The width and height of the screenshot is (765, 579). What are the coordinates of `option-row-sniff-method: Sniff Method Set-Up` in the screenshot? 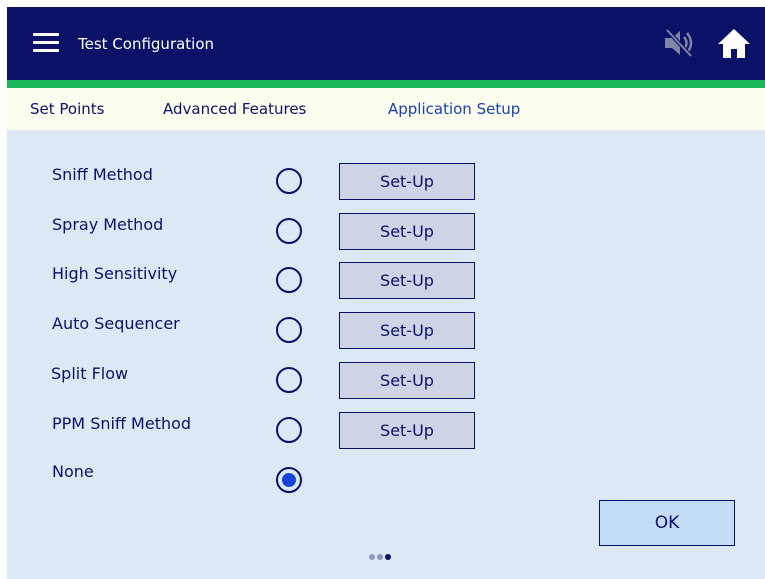 It's located at (386, 186).